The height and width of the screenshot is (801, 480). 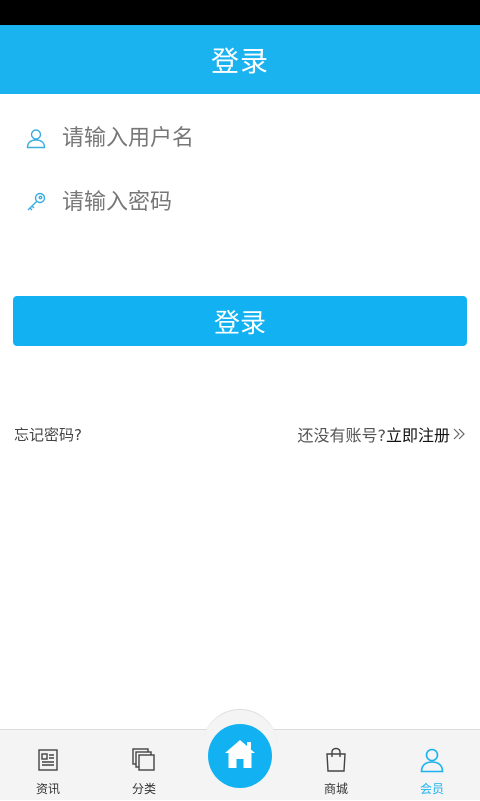 I want to click on tab-shop: 商城, so click(x=336, y=765).